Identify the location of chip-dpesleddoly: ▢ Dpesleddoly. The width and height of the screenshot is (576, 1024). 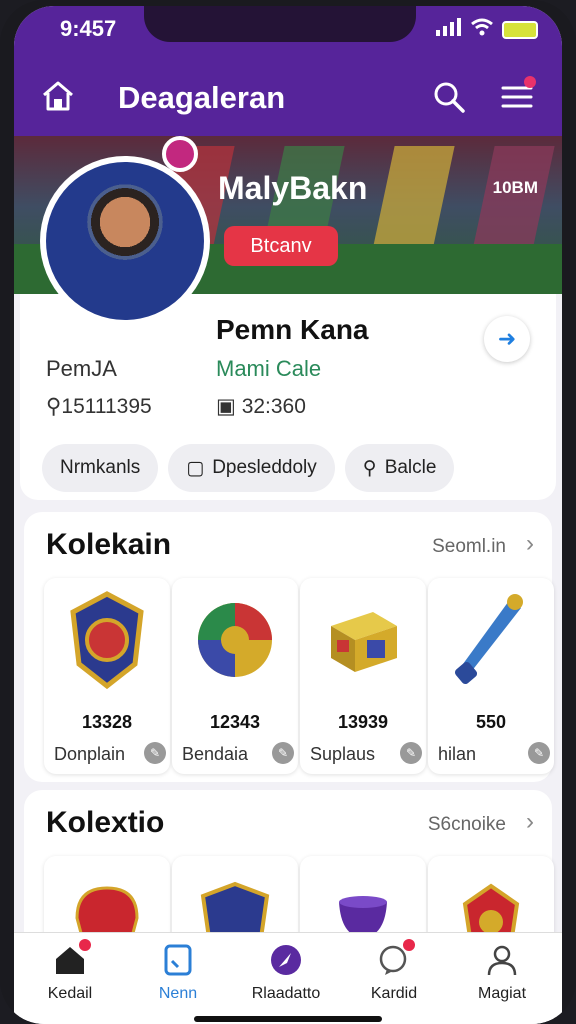
(251, 468).